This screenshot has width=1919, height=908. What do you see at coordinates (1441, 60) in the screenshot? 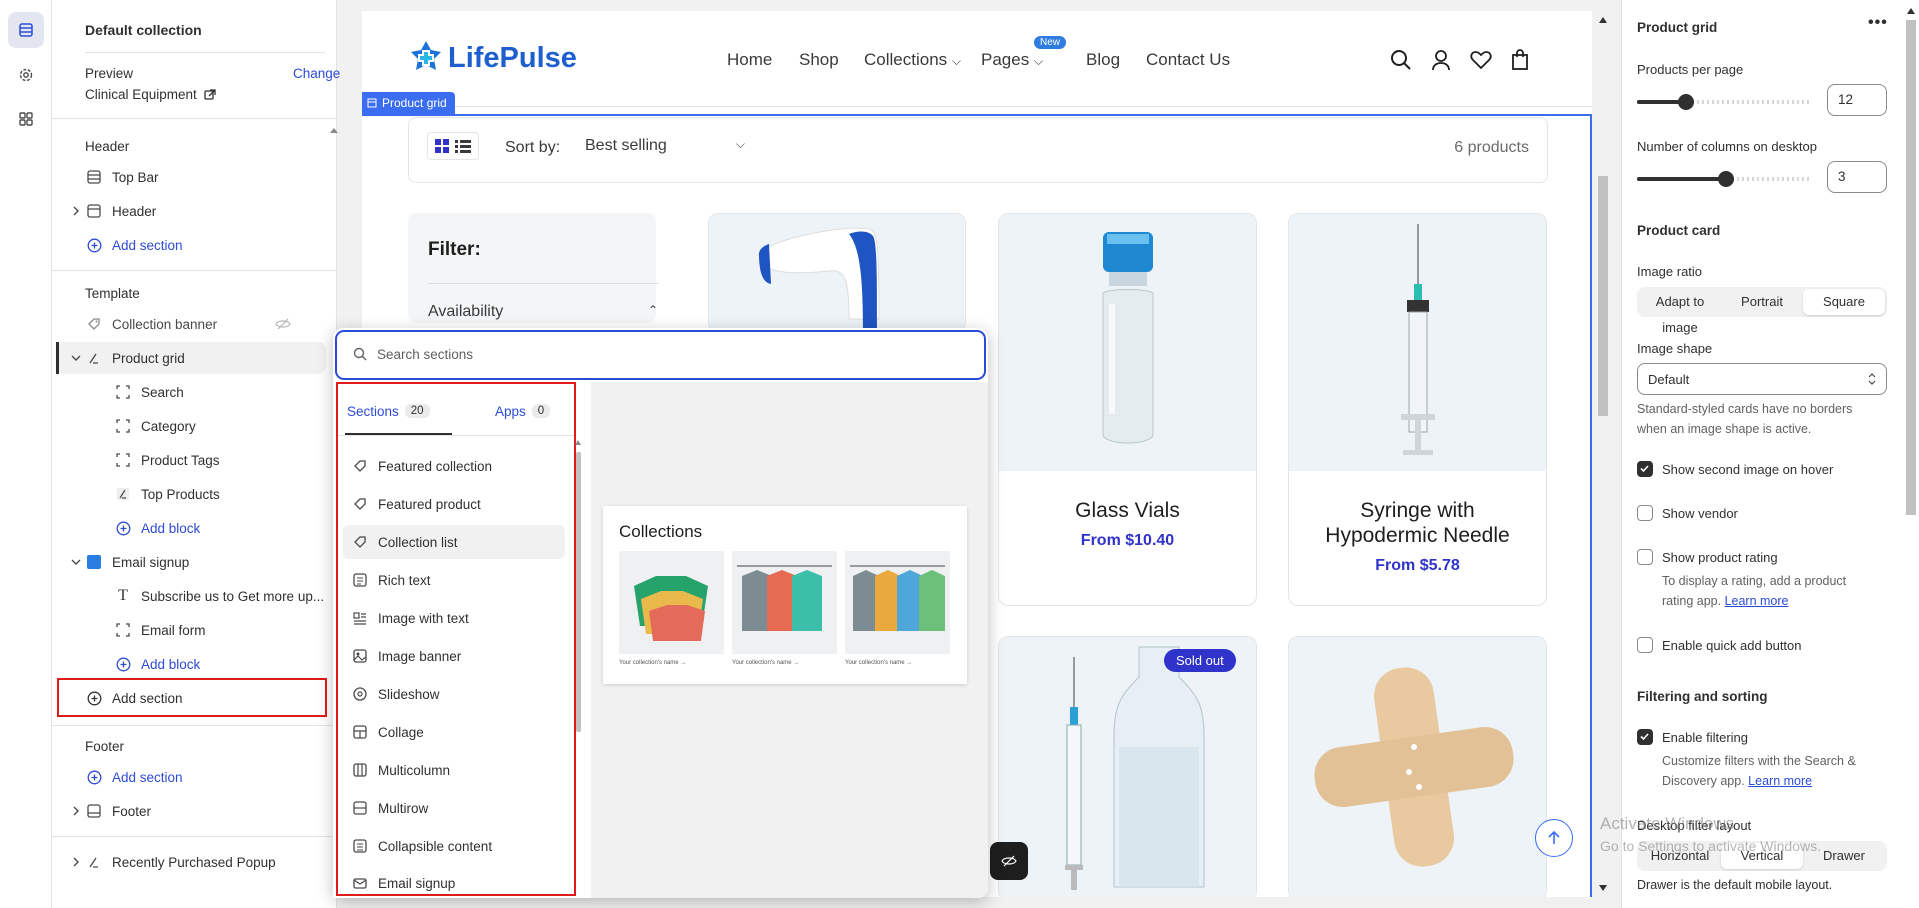
I see `account-icon` at bounding box center [1441, 60].